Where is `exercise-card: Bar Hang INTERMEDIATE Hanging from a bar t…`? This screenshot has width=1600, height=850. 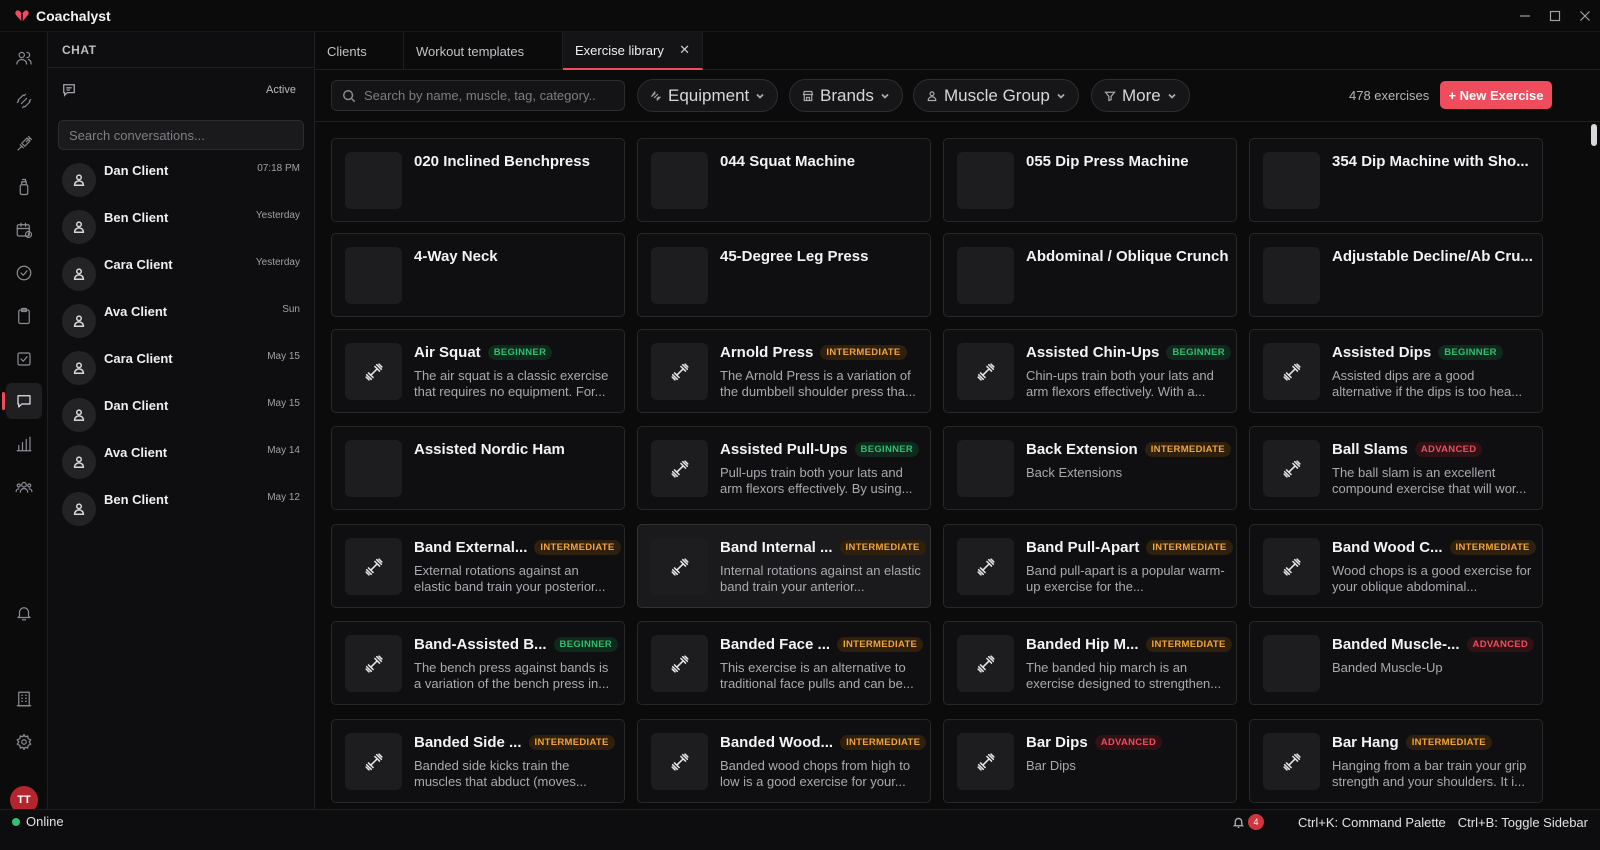 exercise-card: Bar Hang INTERMEDIATE Hanging from a bar t… is located at coordinates (1396, 761).